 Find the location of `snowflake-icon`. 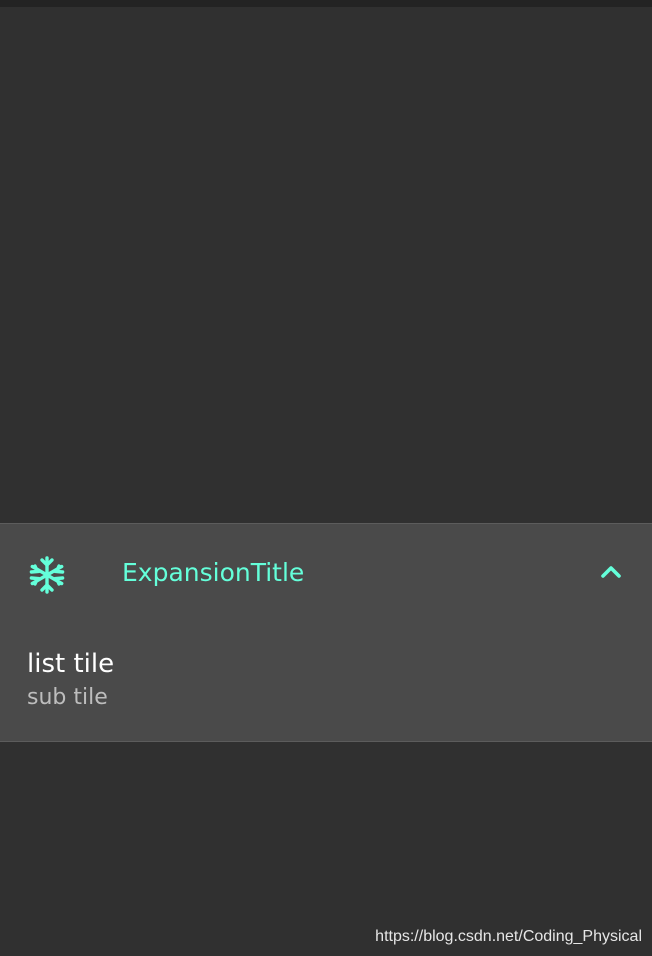

snowflake-icon is located at coordinates (47, 575).